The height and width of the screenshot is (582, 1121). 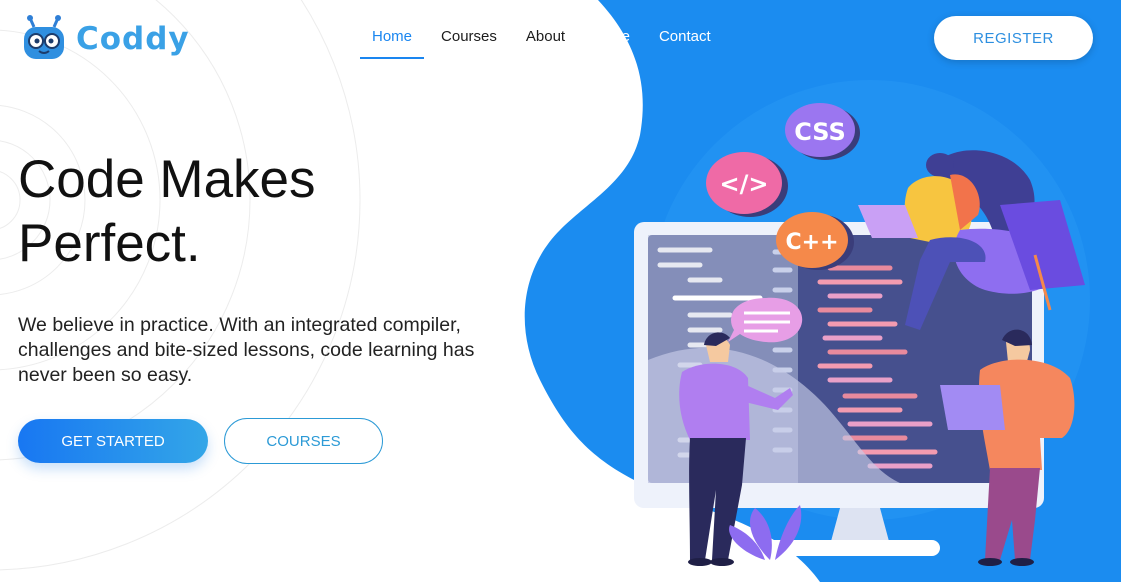 I want to click on robot-logo-icon, so click(x=44, y=37).